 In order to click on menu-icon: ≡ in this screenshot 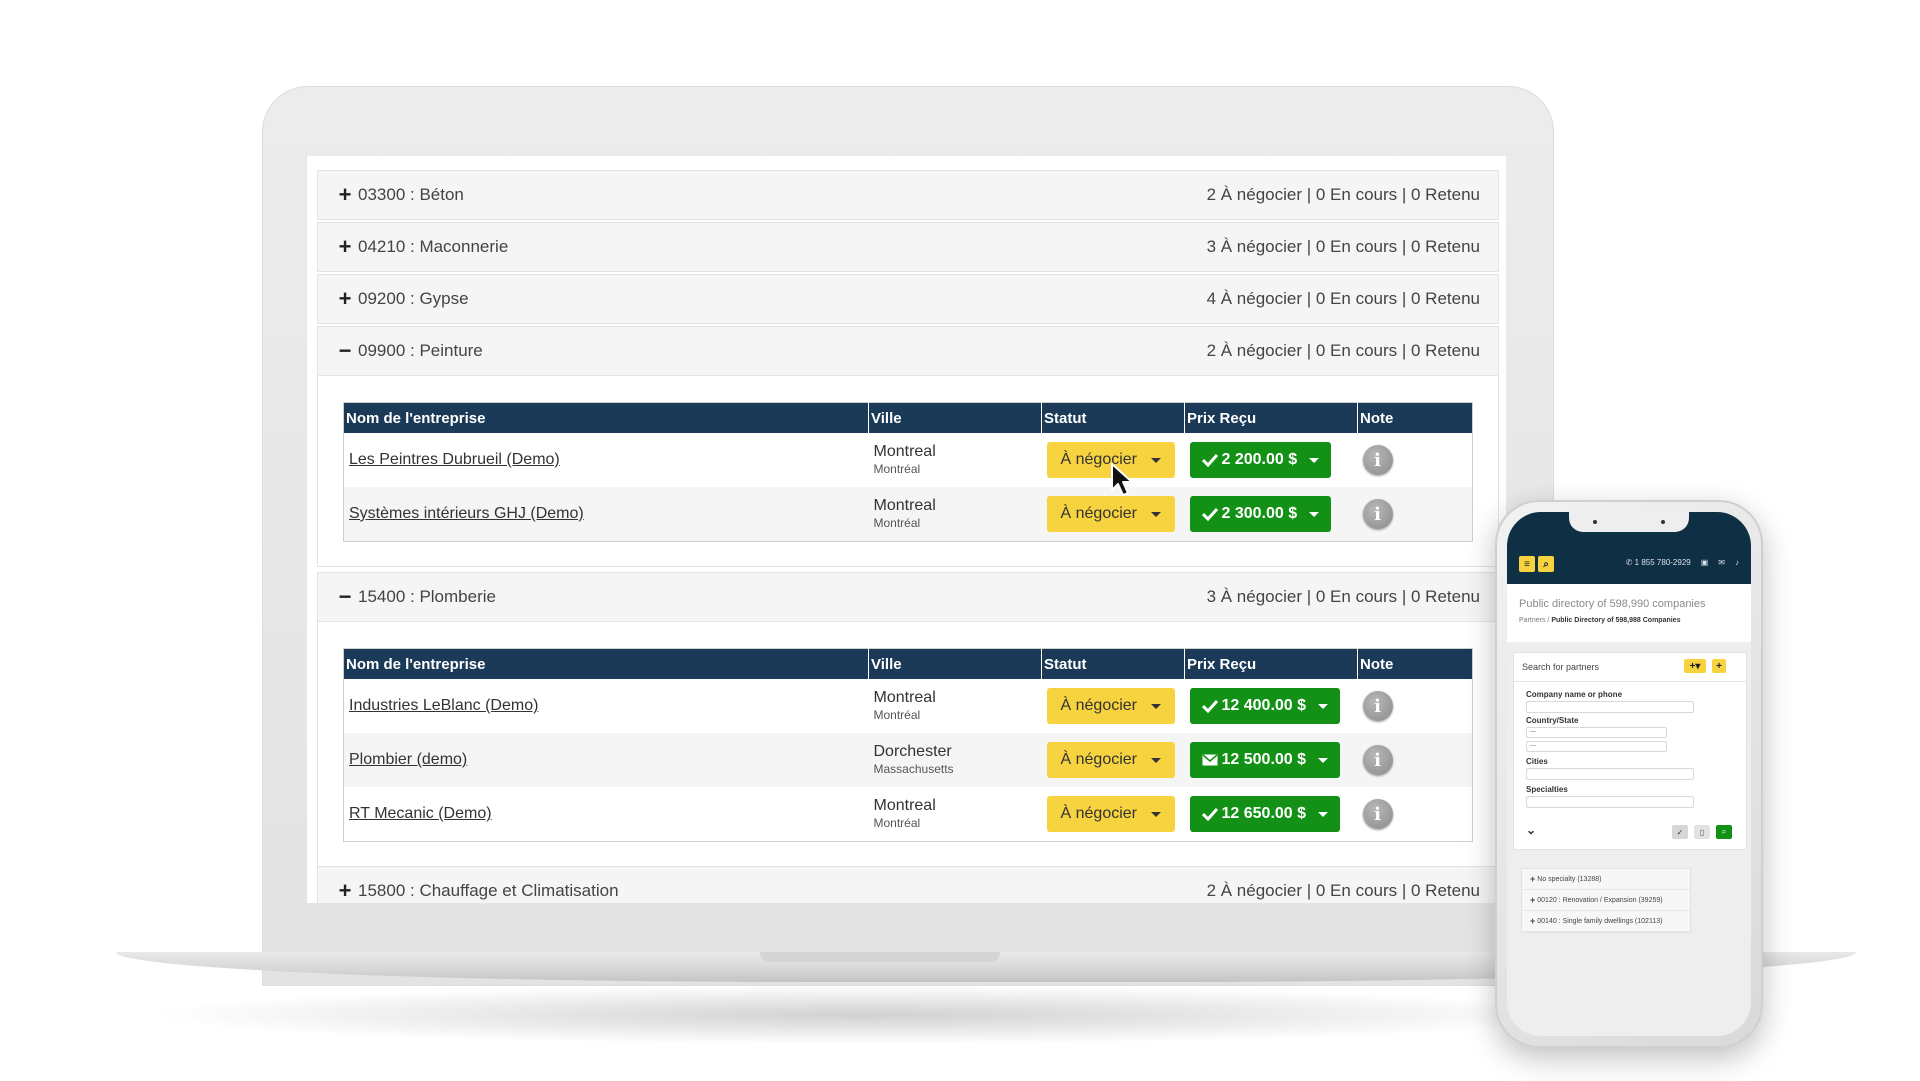, I will do `click(1527, 564)`.